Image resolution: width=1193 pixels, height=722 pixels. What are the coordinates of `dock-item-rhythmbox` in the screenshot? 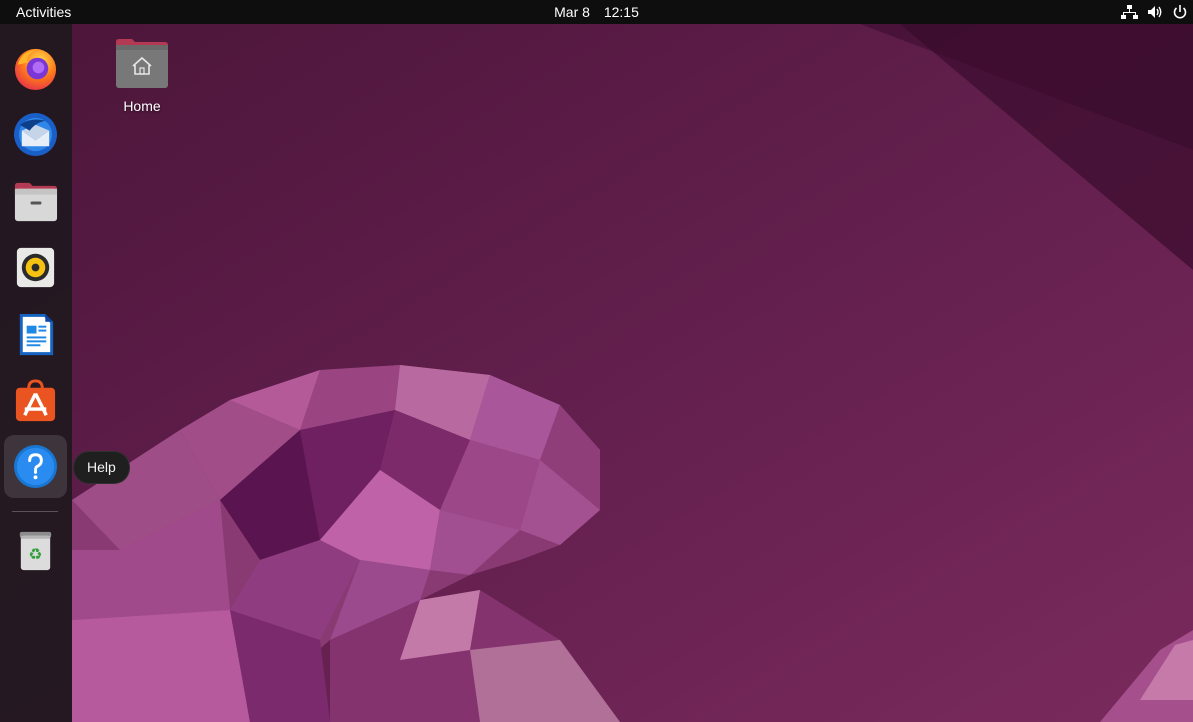 It's located at (35, 267).